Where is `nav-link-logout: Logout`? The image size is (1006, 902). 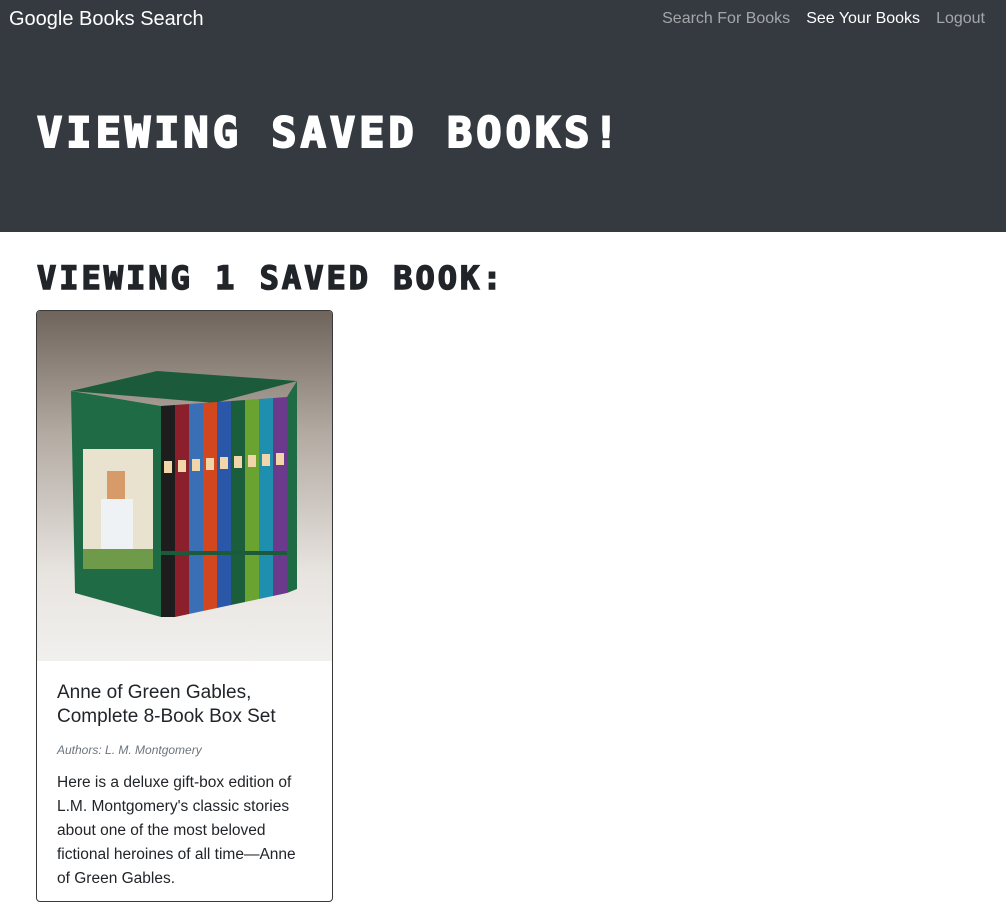 nav-link-logout: Logout is located at coordinates (960, 19).